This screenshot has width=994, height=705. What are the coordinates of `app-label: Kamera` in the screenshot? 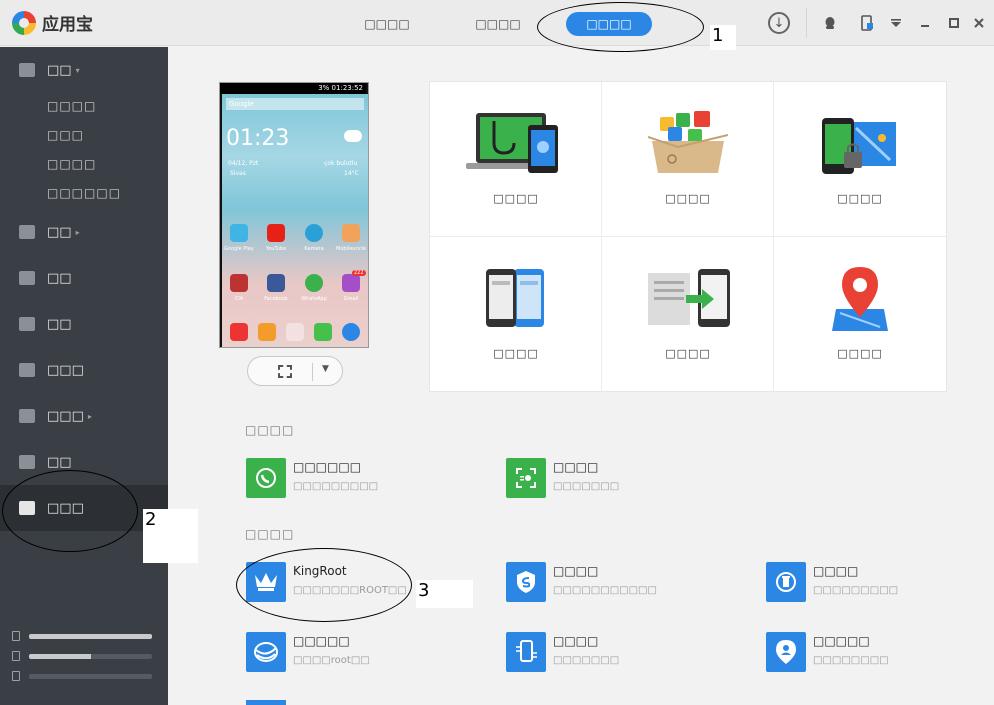 It's located at (314, 249).